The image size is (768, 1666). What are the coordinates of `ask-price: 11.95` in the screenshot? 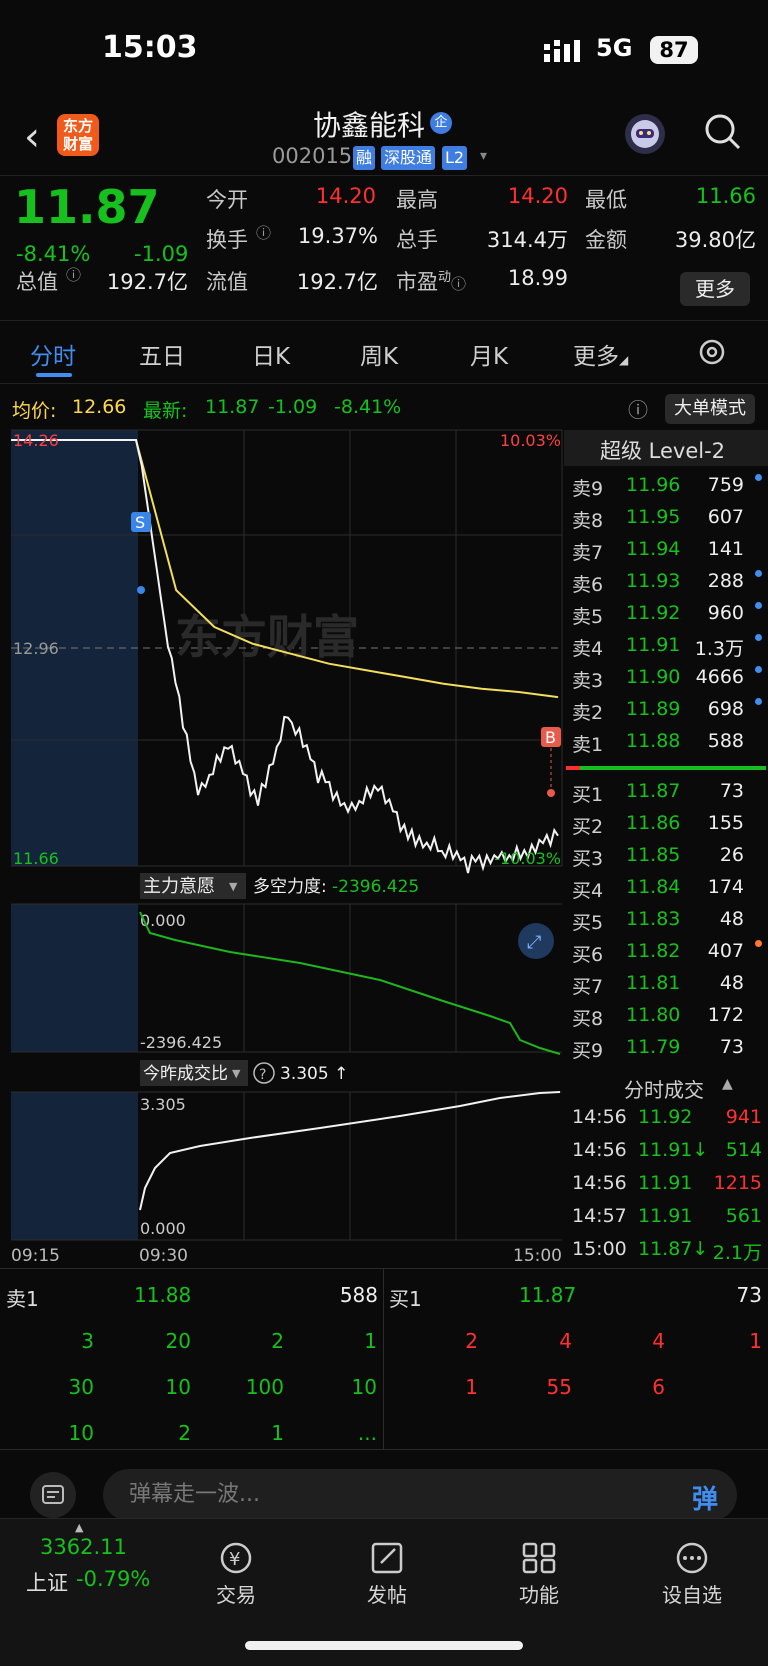 It's located at (653, 517).